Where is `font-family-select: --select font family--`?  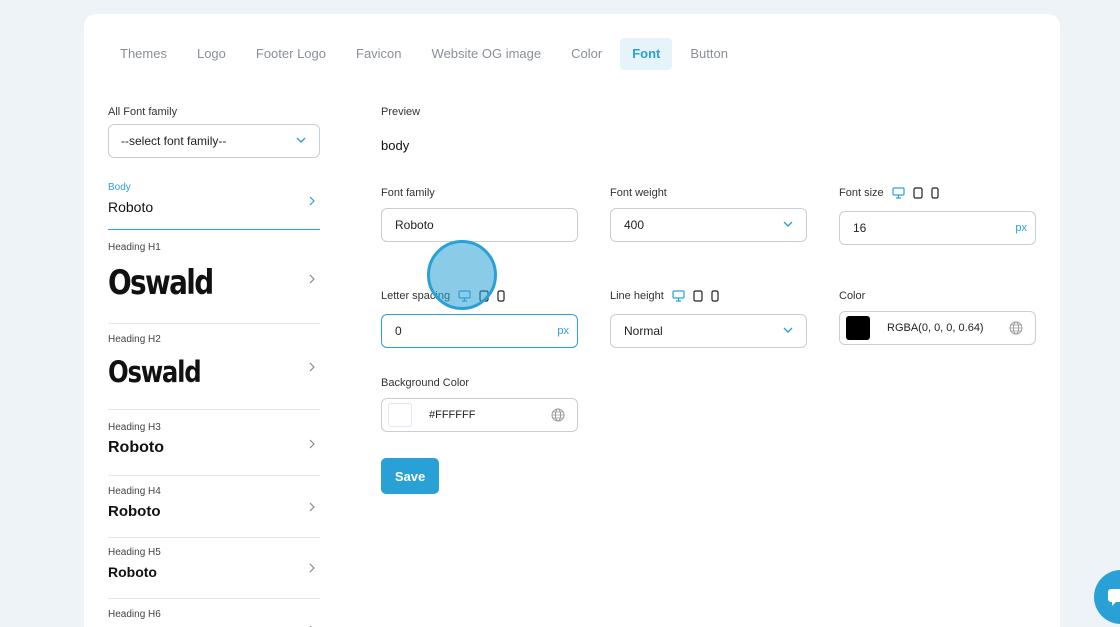 font-family-select: --select font family-- is located at coordinates (214, 141).